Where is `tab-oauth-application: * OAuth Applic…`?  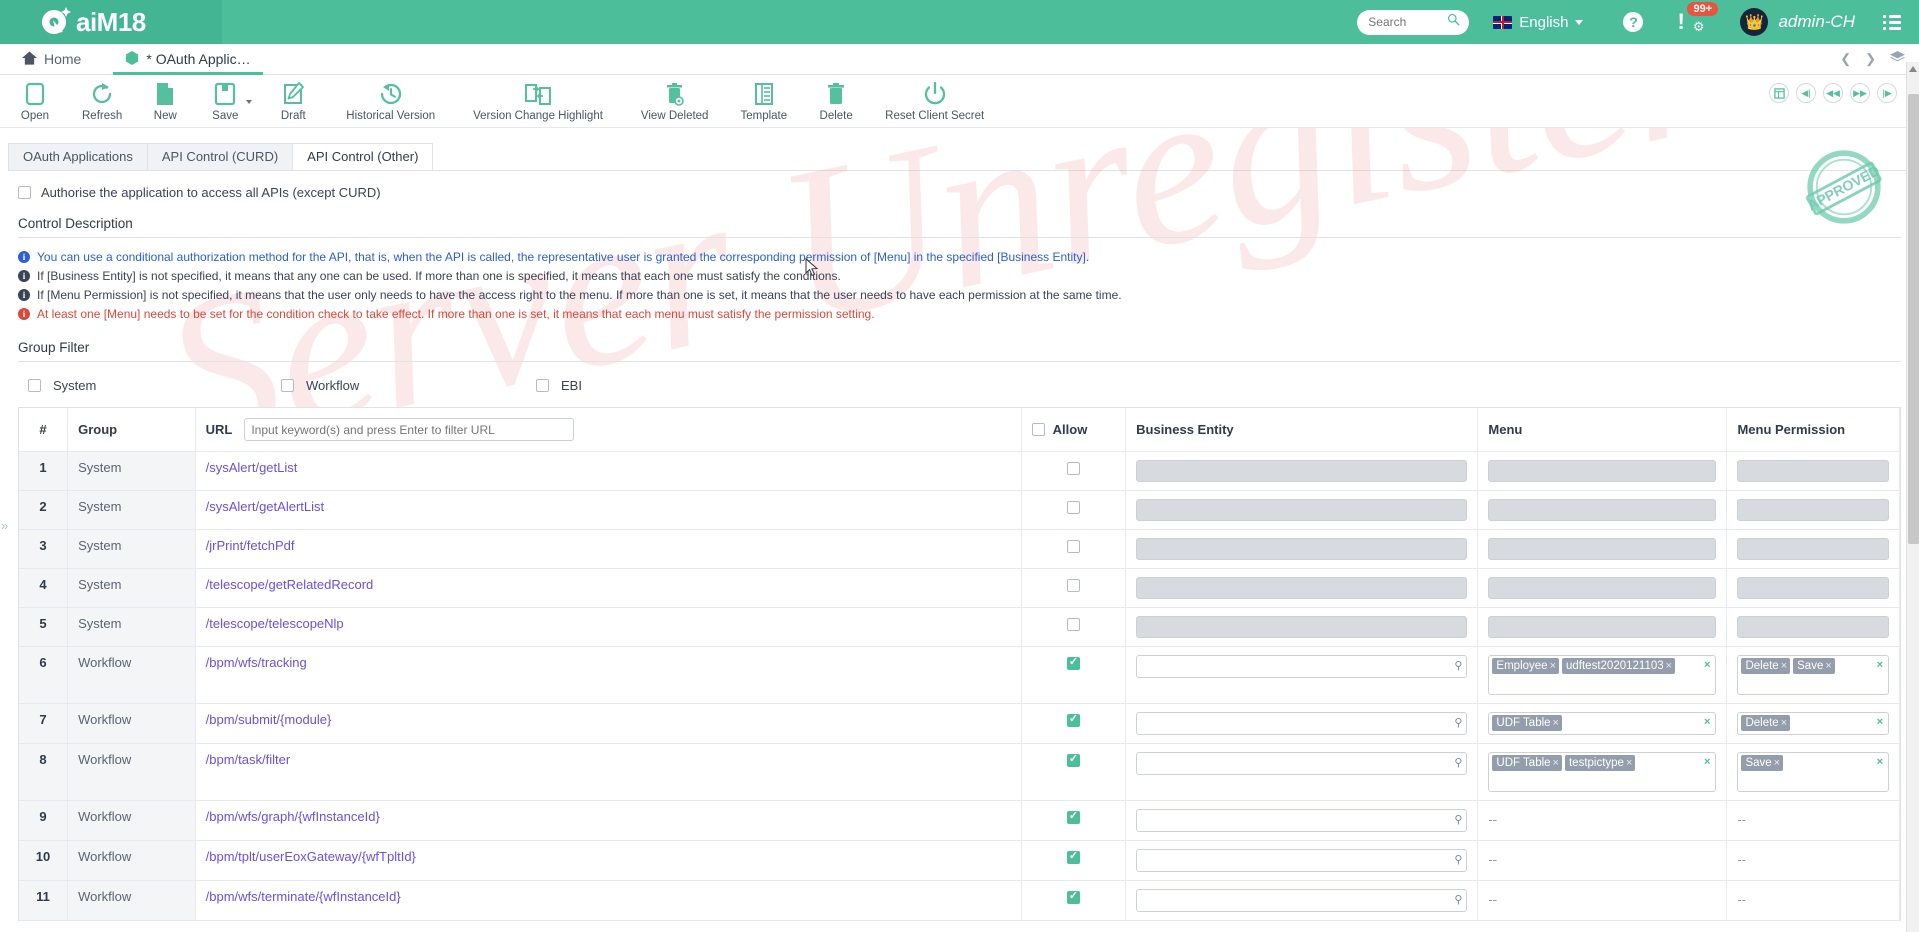
tab-oauth-application: * OAuth Applic… is located at coordinates (187, 59).